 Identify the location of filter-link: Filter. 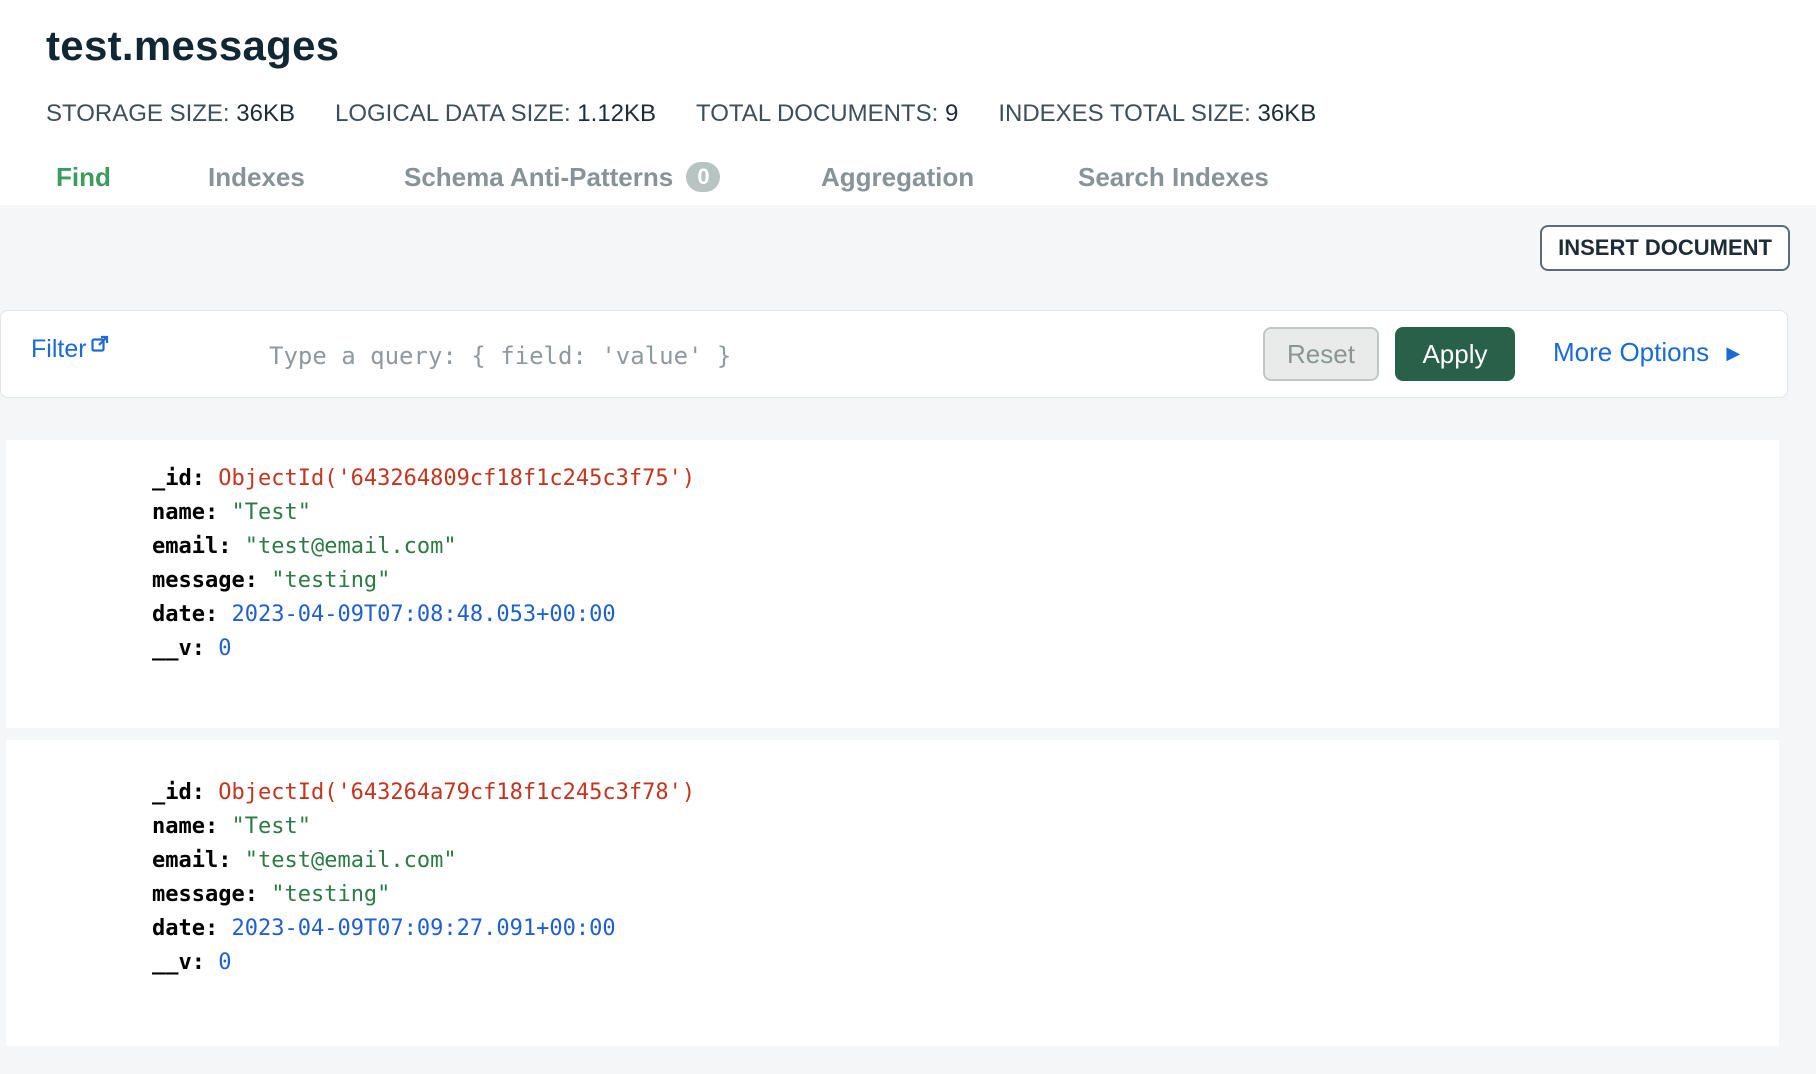
(70, 349).